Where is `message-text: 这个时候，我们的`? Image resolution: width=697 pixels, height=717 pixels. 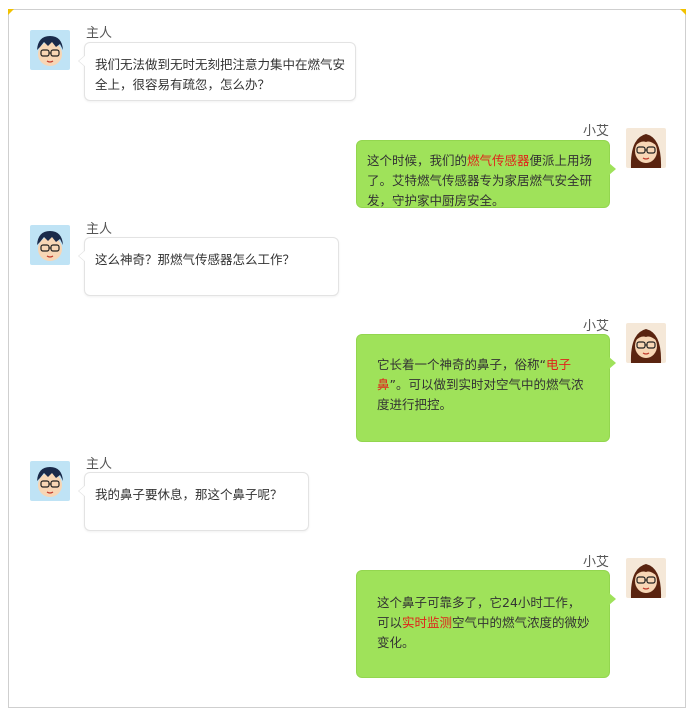 message-text: 这个时候，我们的 is located at coordinates (417, 160).